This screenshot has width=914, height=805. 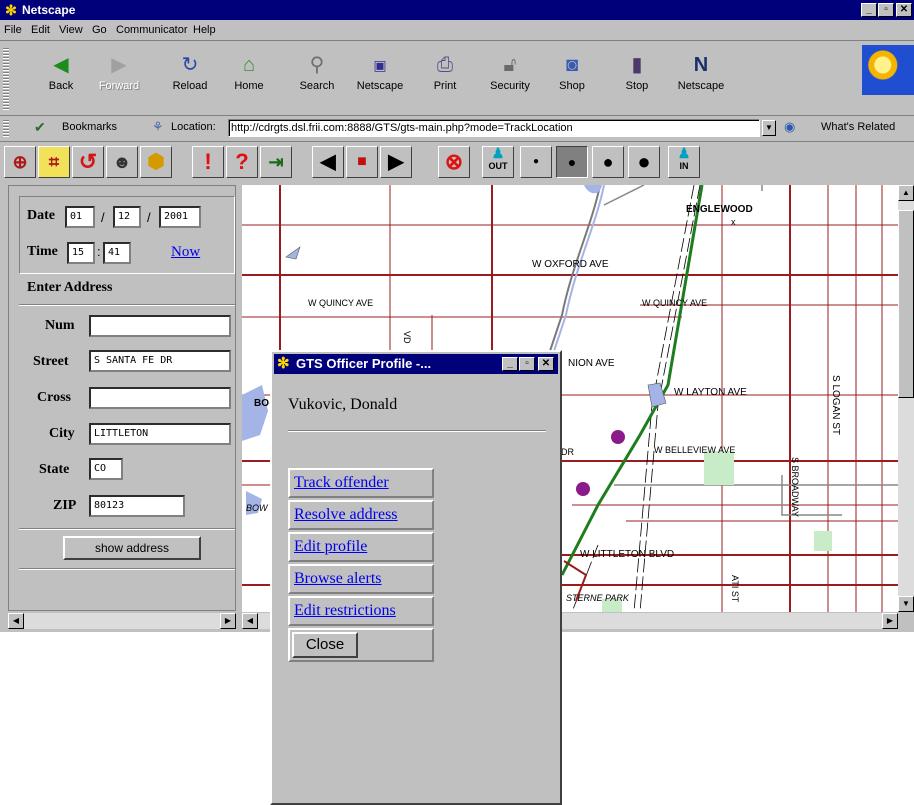 I want to click on location-grip, so click(x=6, y=128).